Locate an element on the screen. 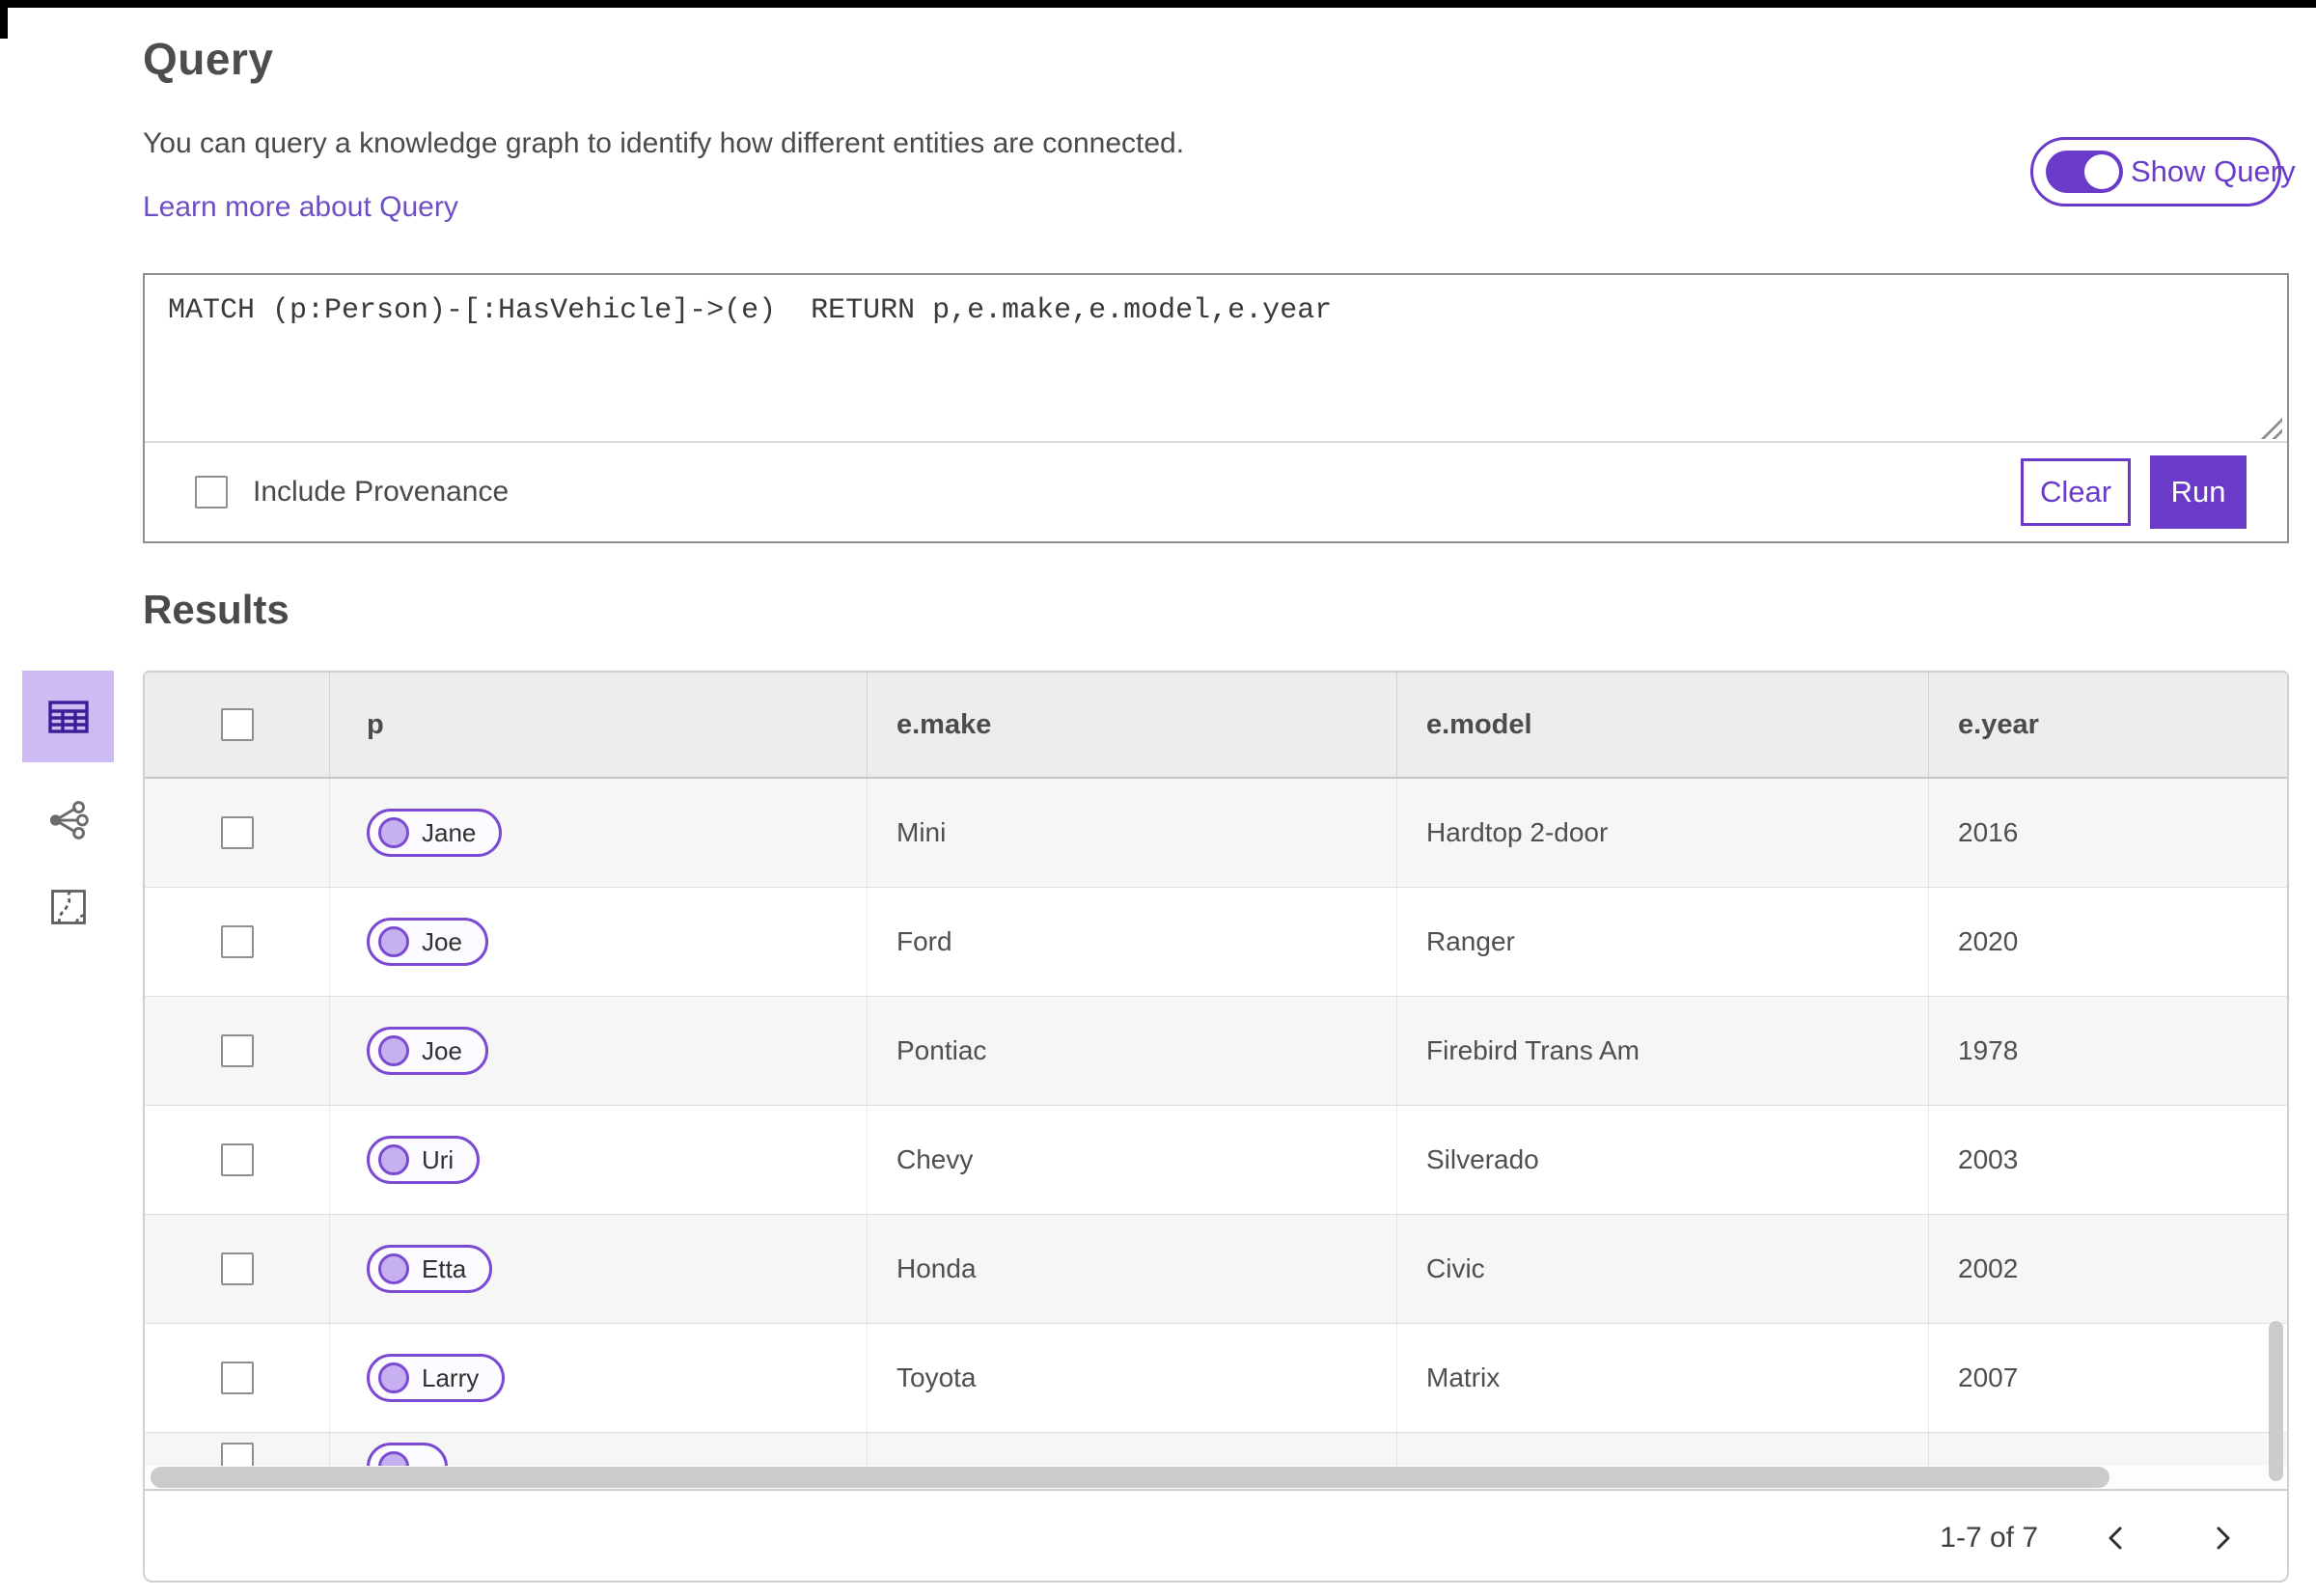 This screenshot has width=2316, height=1596. cell-make: Ford is located at coordinates (1132, 942).